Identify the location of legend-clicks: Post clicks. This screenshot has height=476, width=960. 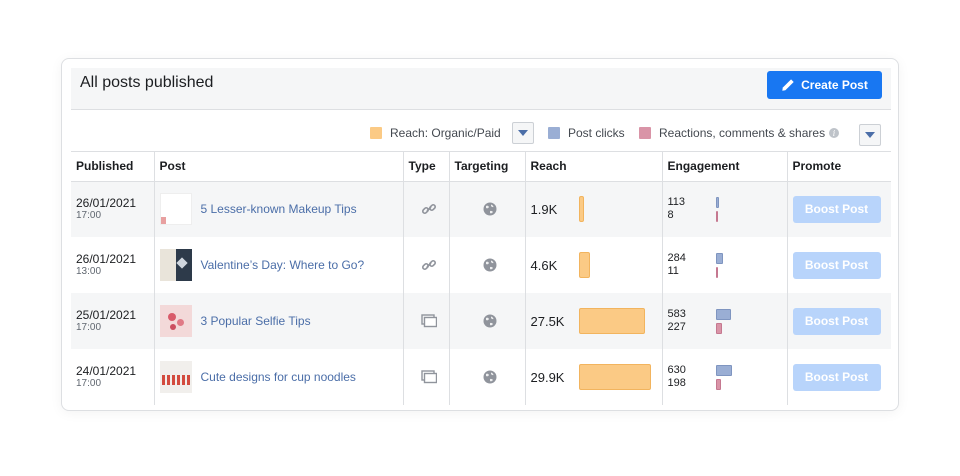
(586, 133).